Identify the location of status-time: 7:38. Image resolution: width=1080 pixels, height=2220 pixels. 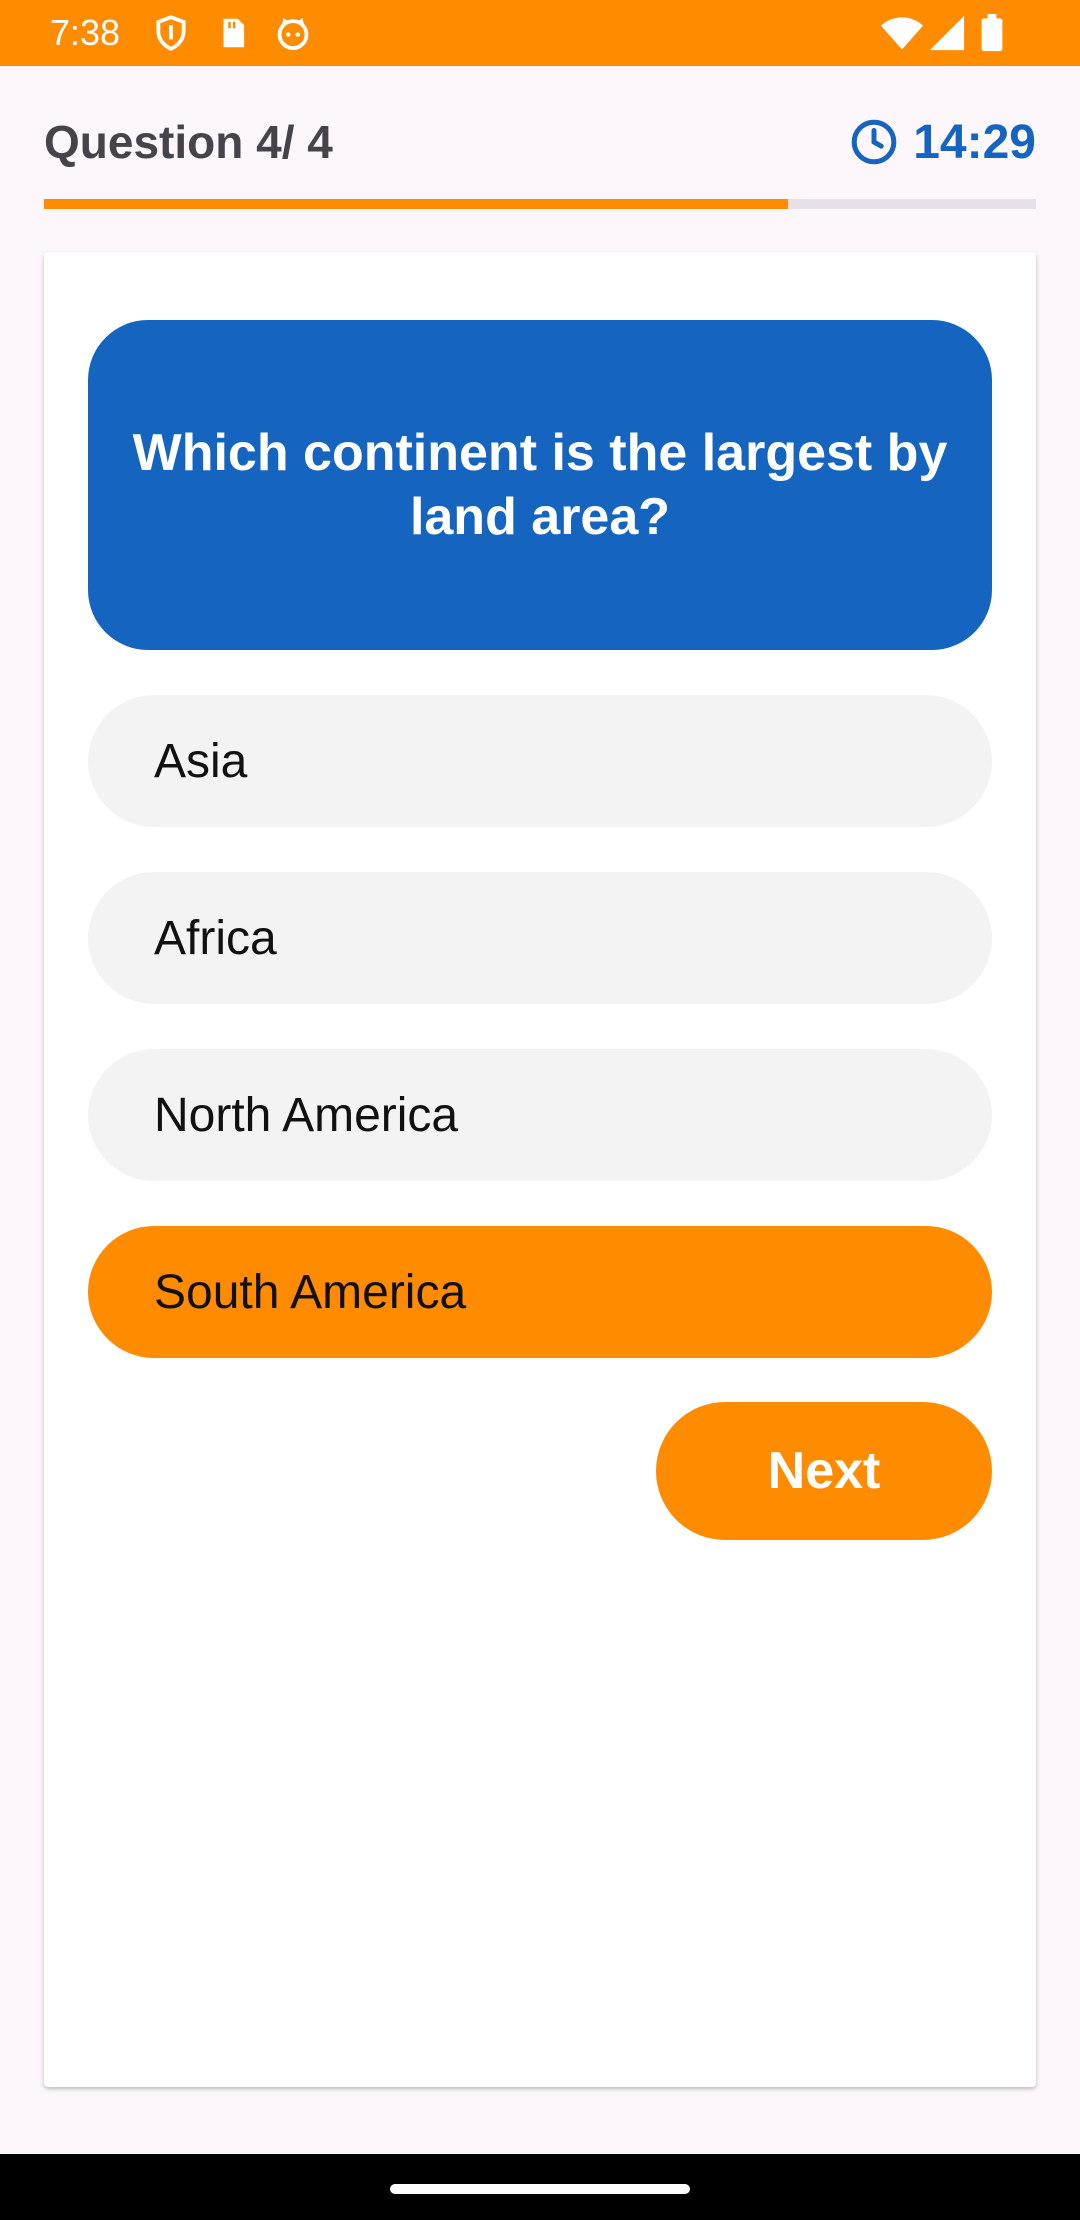
(85, 32).